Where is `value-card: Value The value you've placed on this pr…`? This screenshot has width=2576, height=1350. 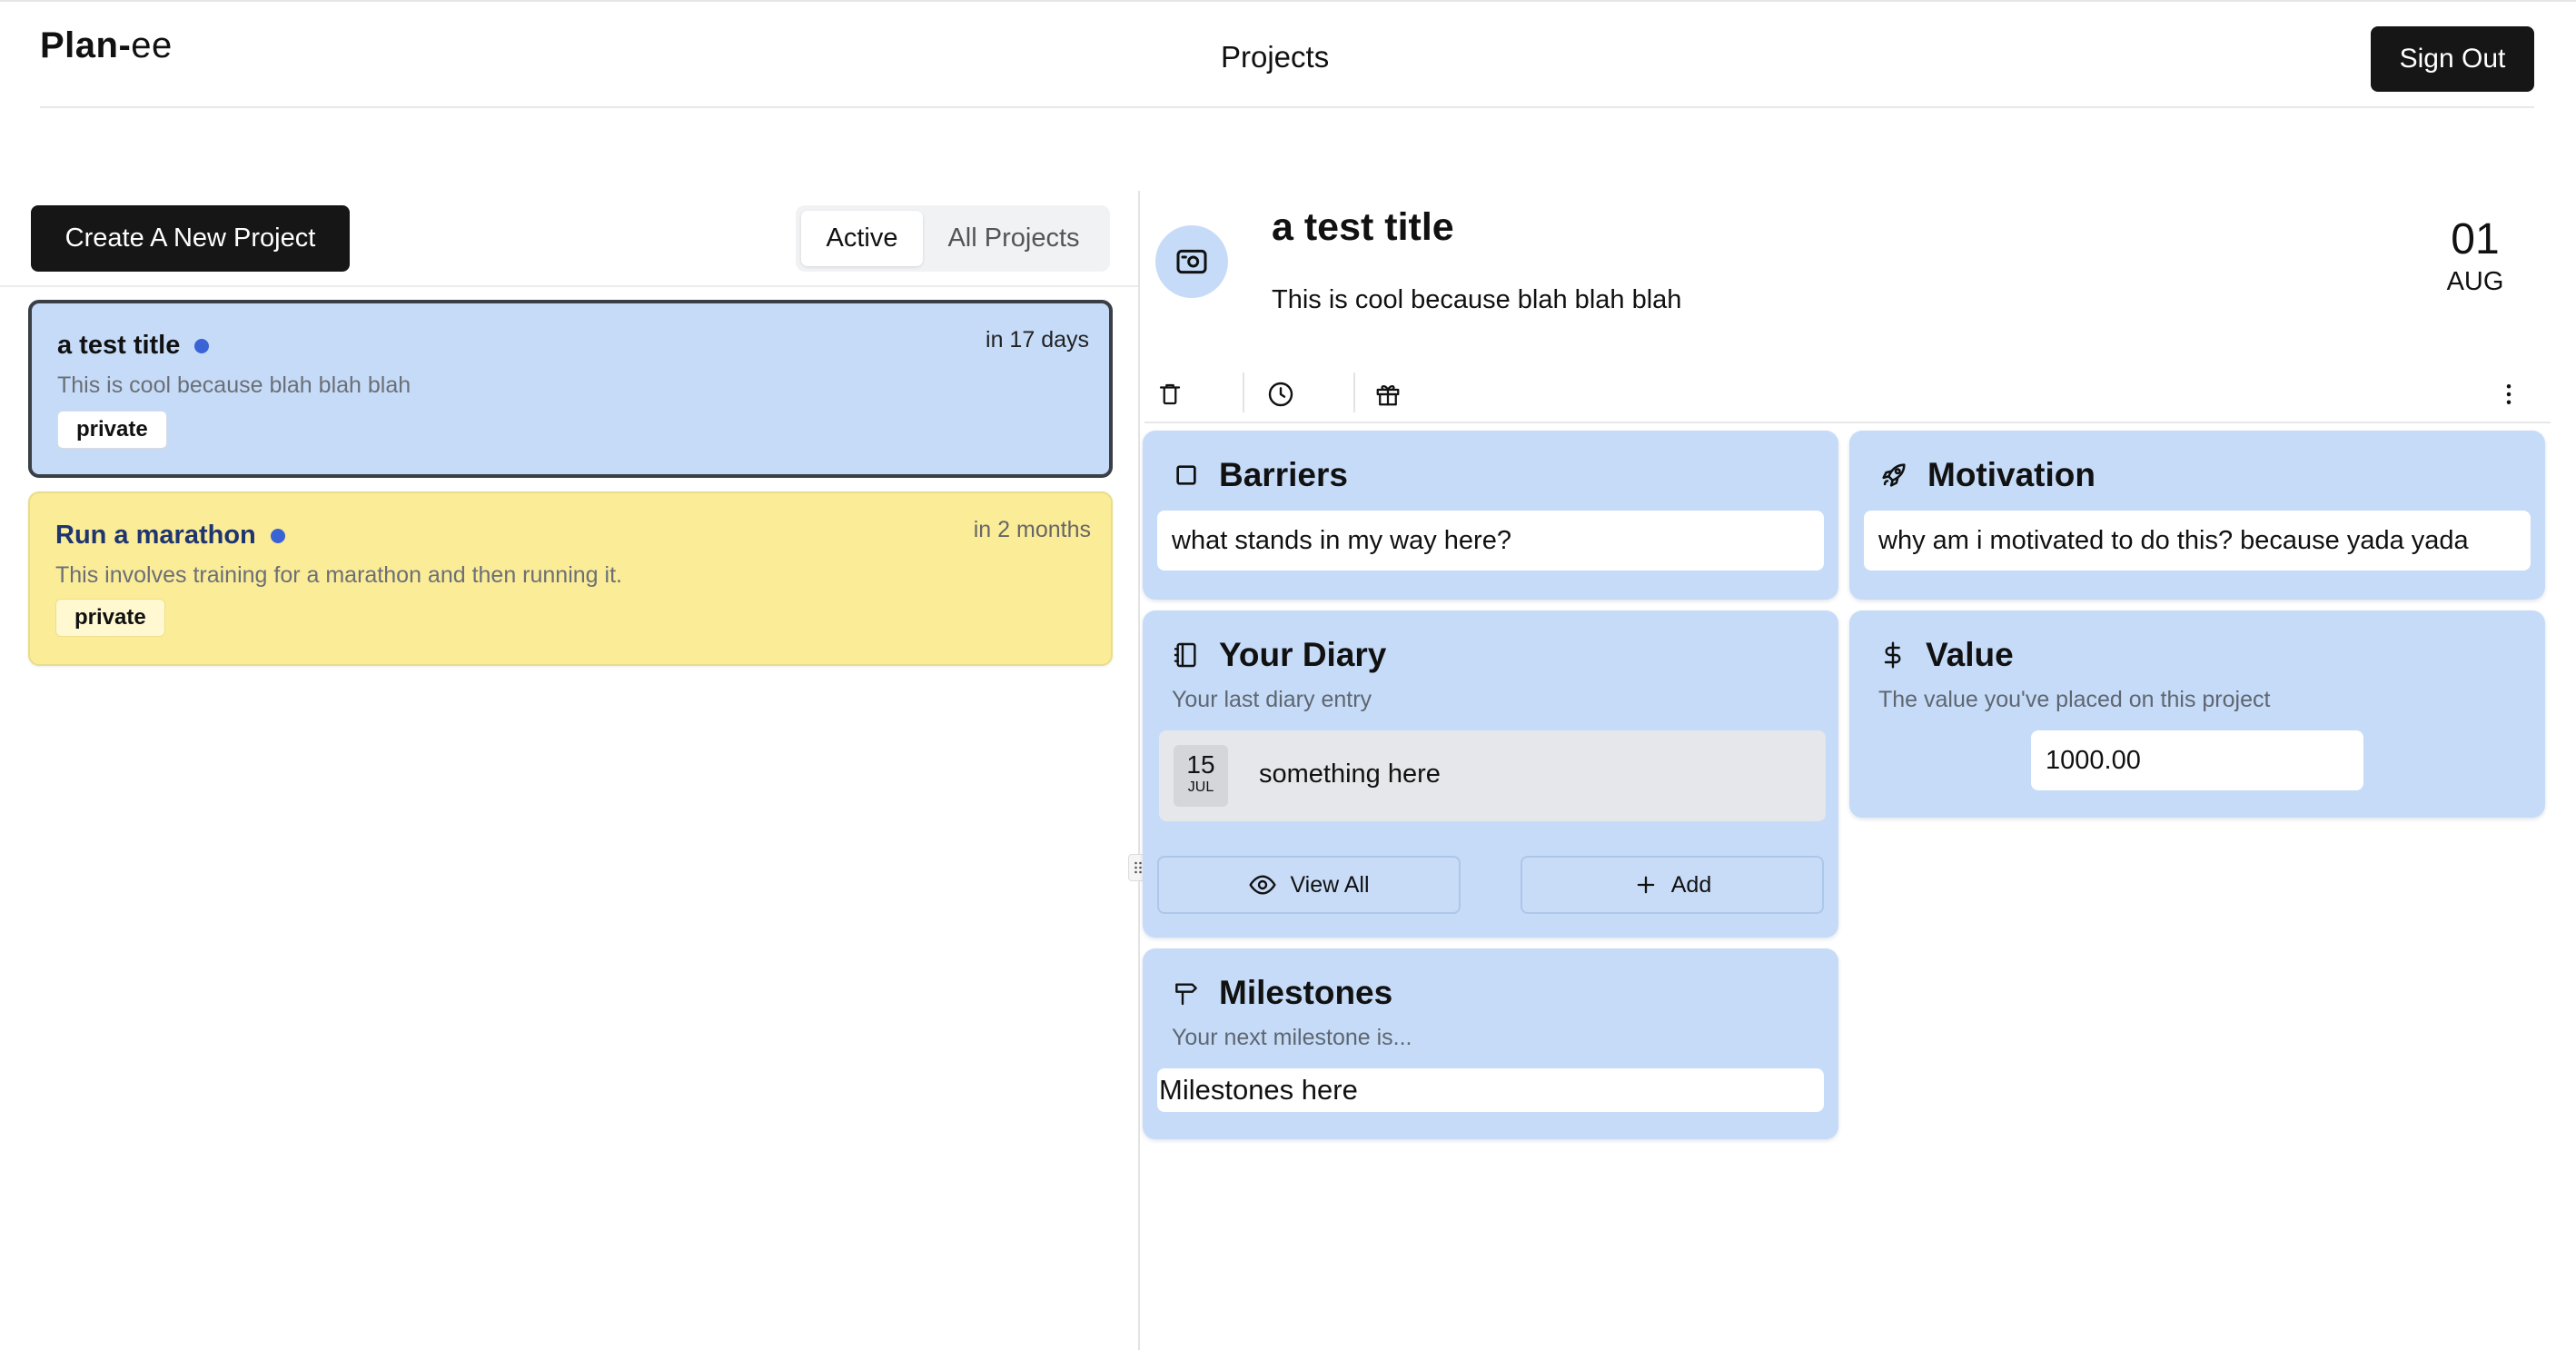 value-card: Value The value you've placed on this pr… is located at coordinates (2197, 714).